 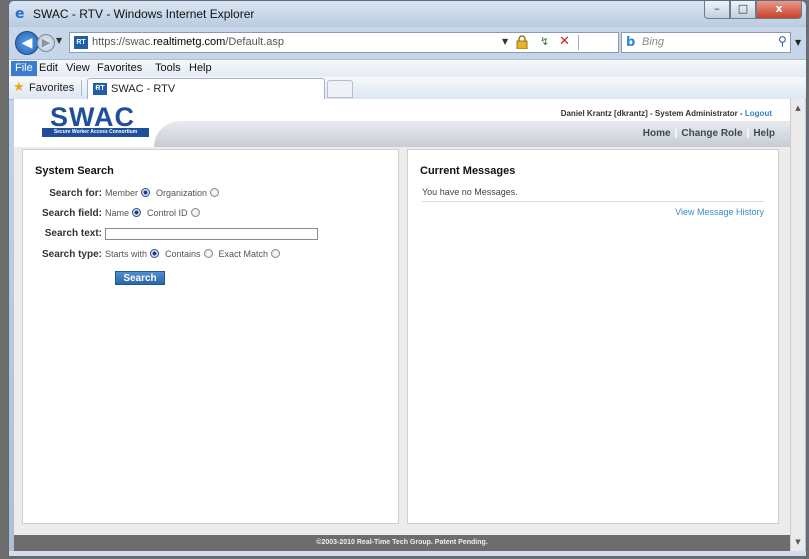 I want to click on menu-help: Help, so click(x=200, y=68).